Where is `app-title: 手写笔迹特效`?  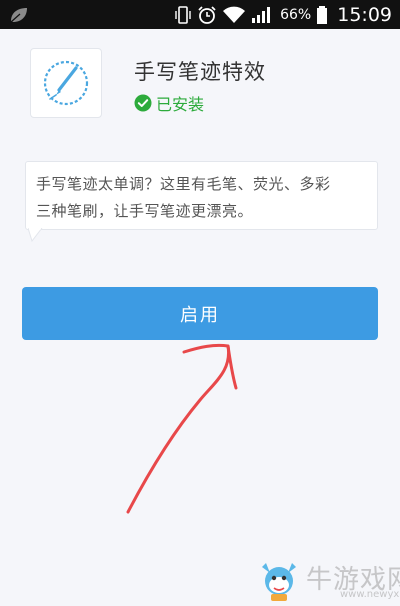
app-title: 手写笔迹特效 is located at coordinates (200, 72).